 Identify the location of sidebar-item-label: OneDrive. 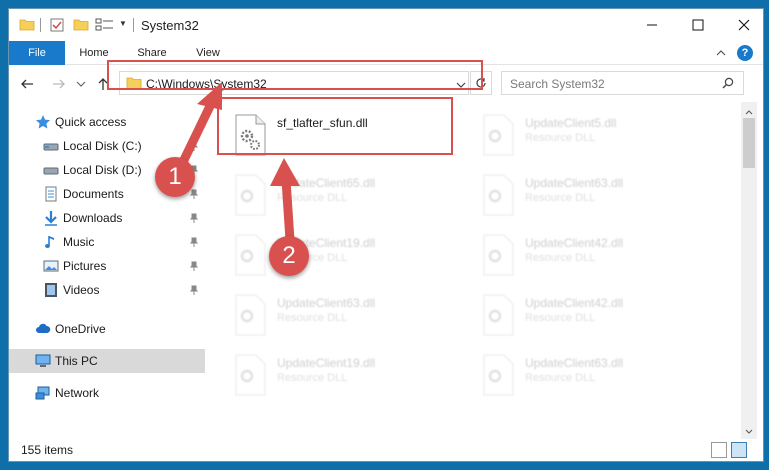
(80, 329).